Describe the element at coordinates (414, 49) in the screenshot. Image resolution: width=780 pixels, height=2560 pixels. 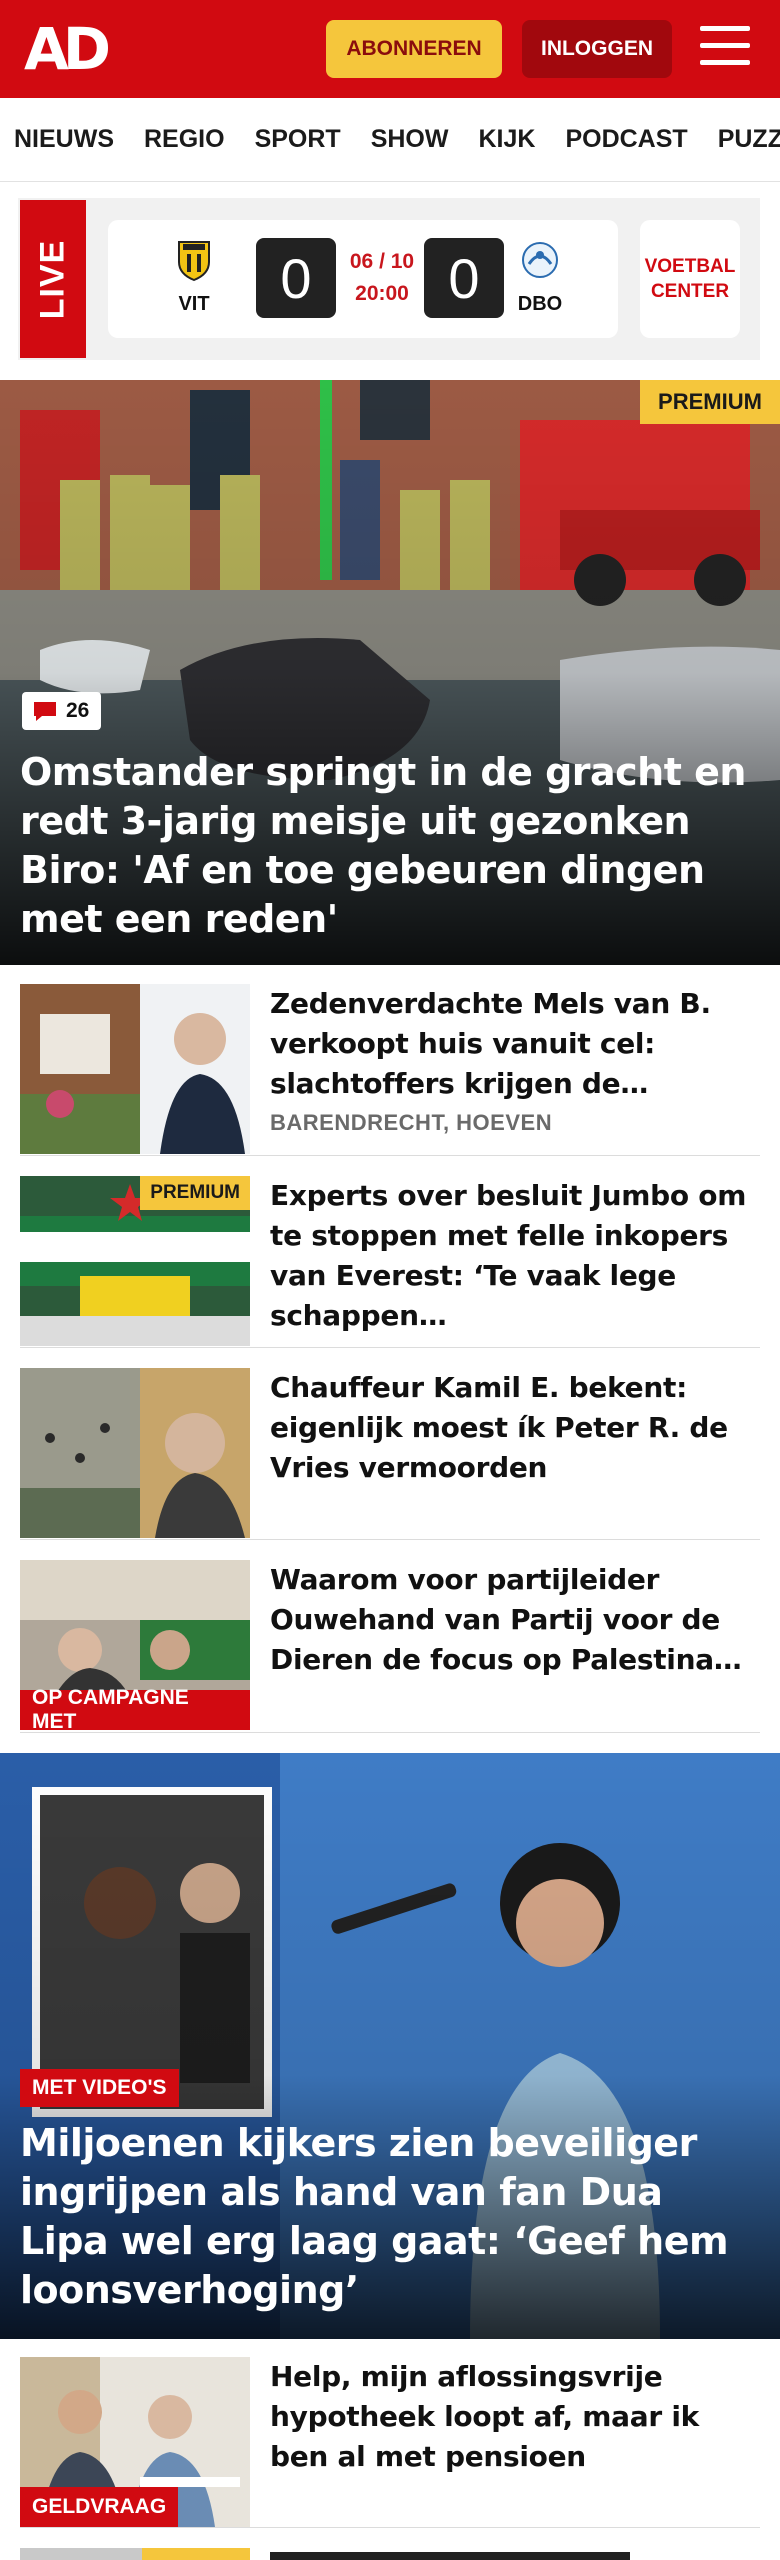
I see `subscribe-button: ABONNEREN` at that location.